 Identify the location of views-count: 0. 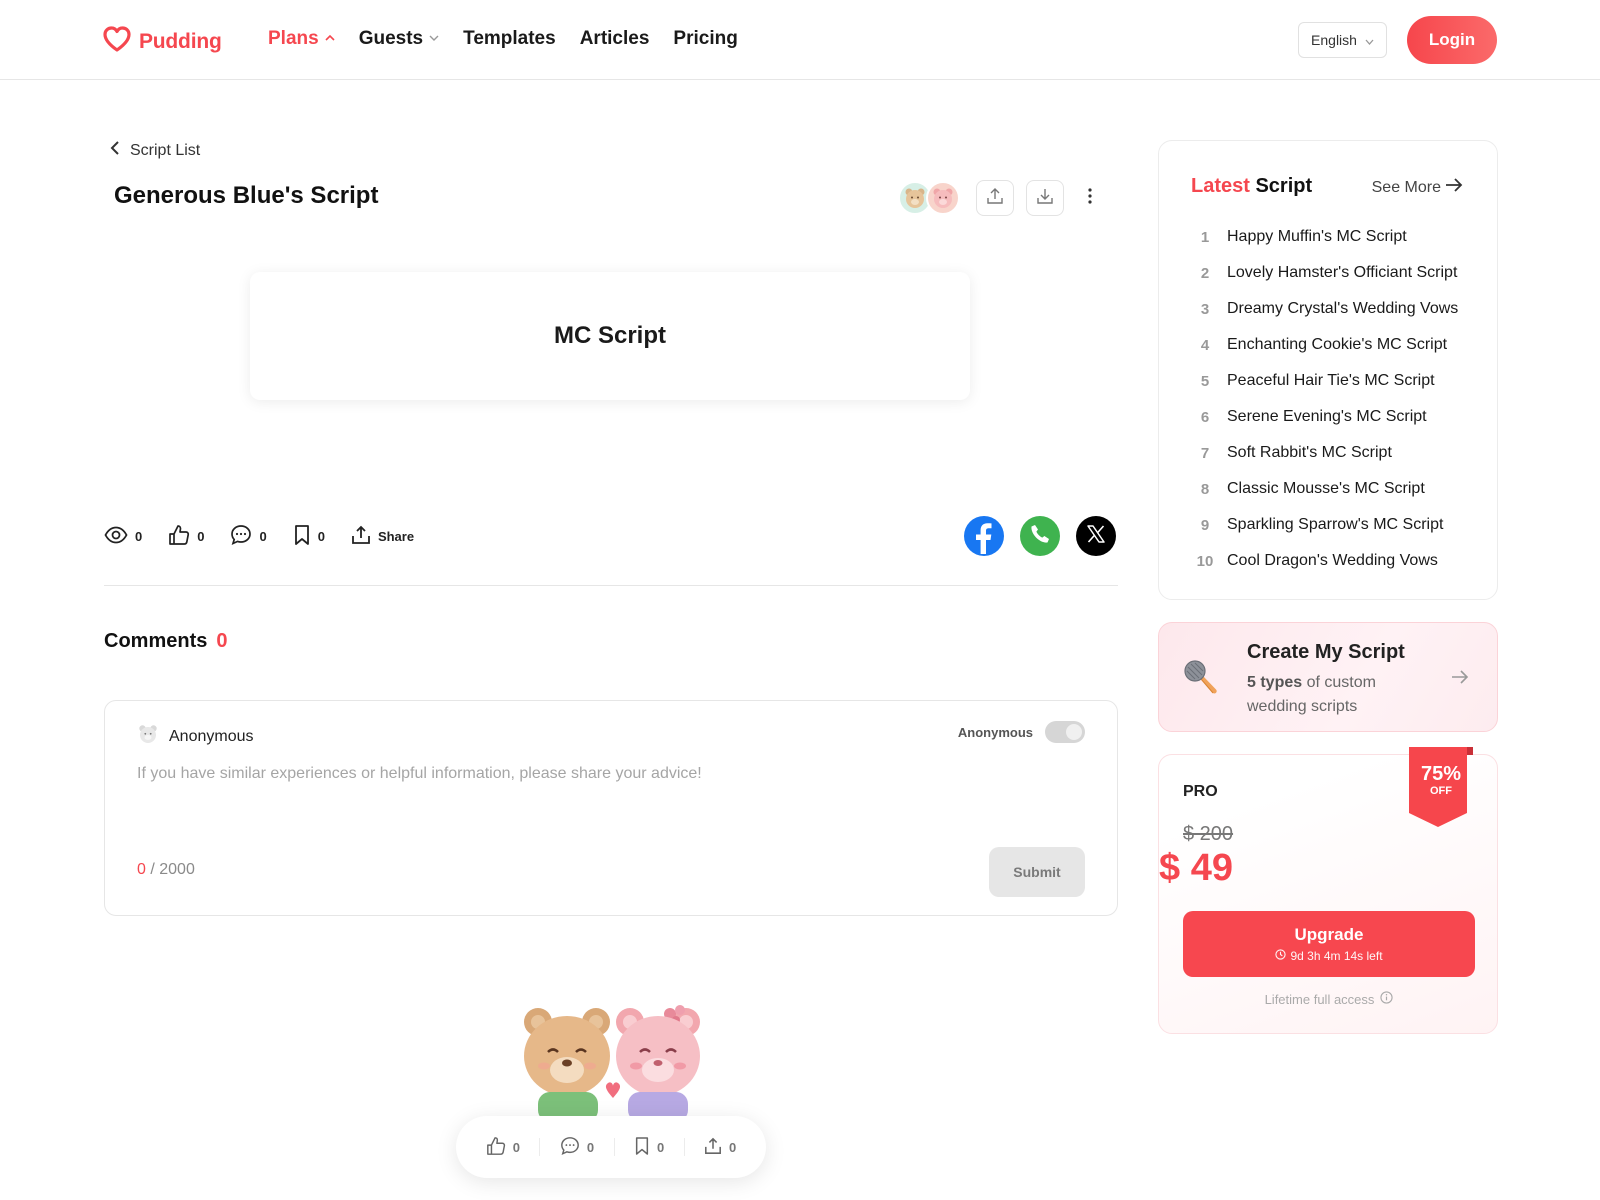
(139, 536).